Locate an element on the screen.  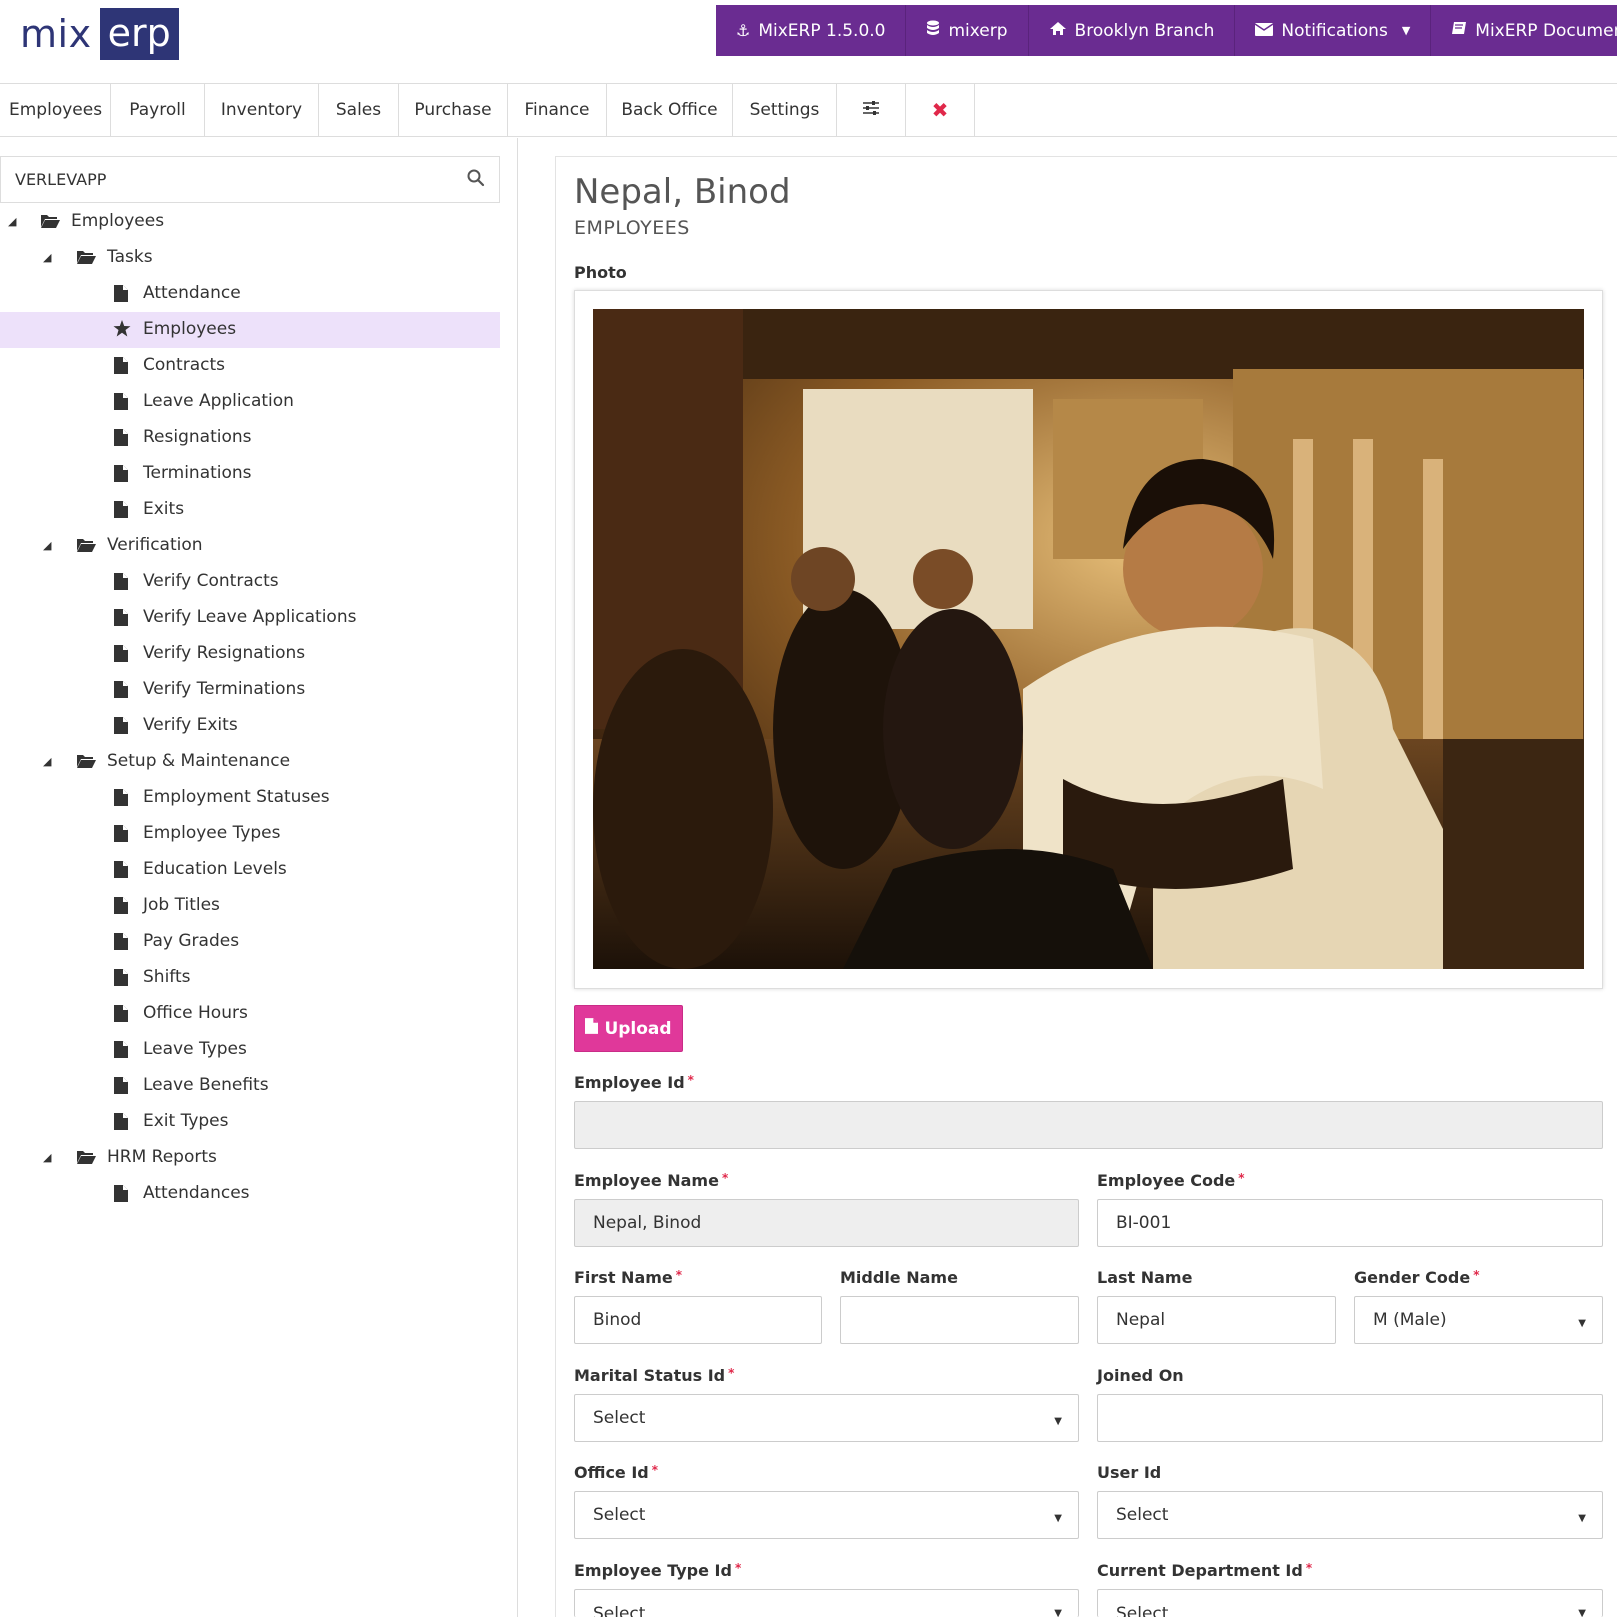
tree-item-resignations: Resignations is located at coordinates (250, 438).